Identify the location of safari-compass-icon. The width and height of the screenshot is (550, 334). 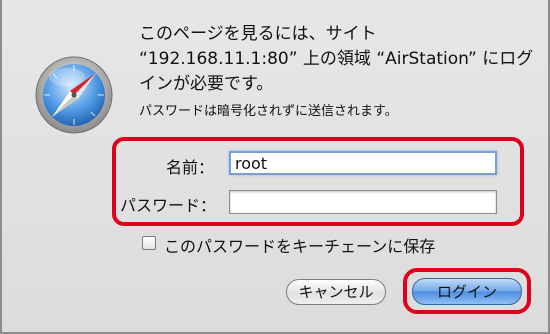
(74, 95).